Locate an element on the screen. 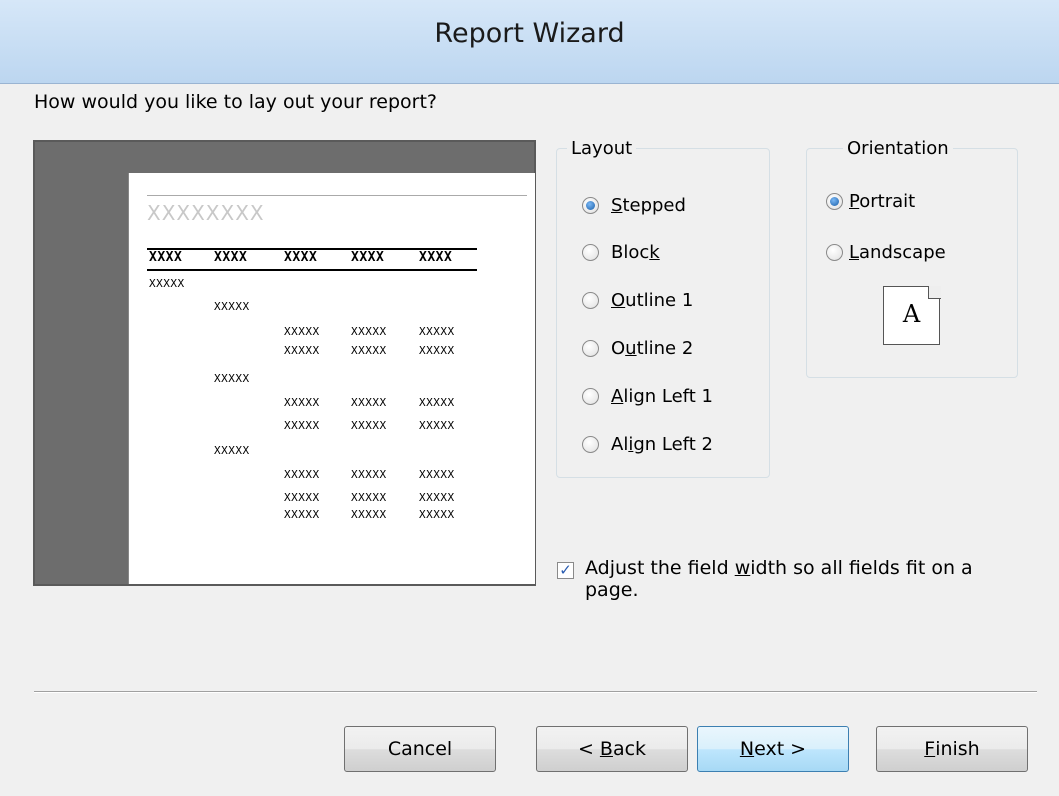  radio-outline-1: Outline 1 is located at coordinates (637, 300).